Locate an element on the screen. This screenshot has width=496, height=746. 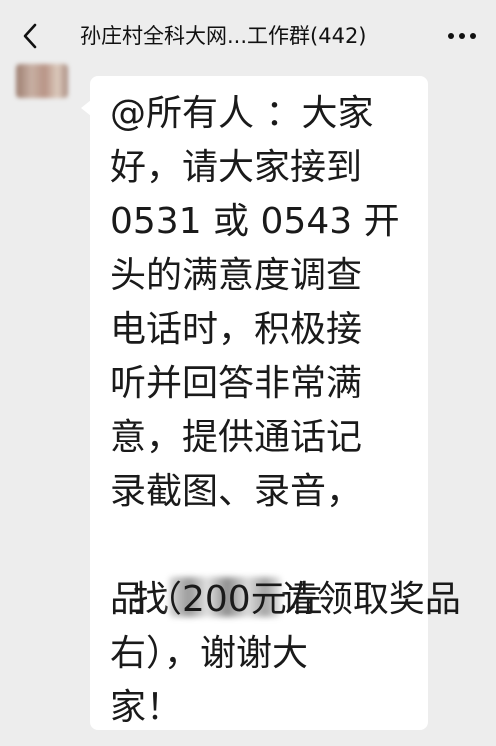
message-line: 电话时，积极接 is located at coordinates (236, 329).